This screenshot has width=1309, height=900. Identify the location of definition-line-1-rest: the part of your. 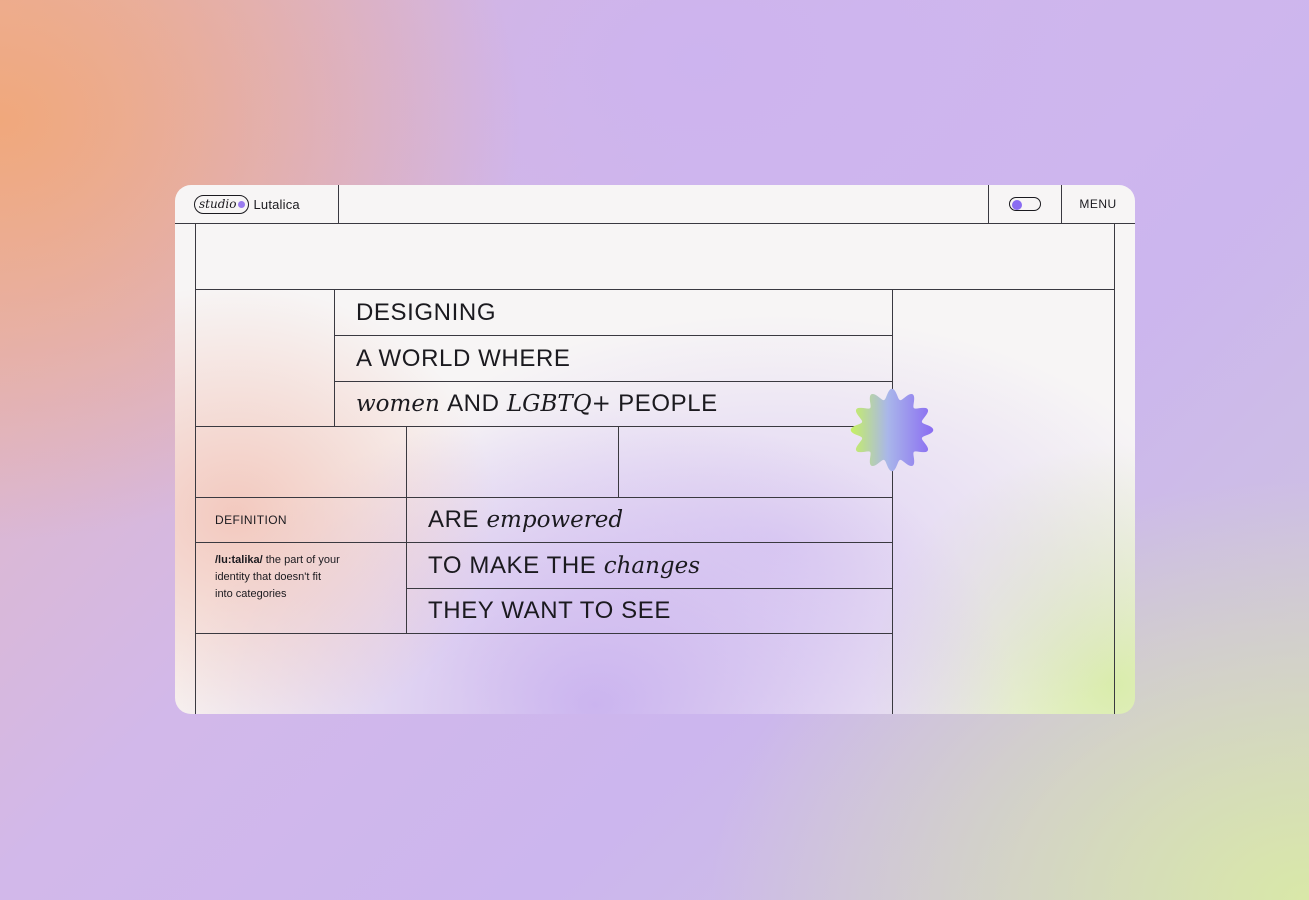
(302, 560).